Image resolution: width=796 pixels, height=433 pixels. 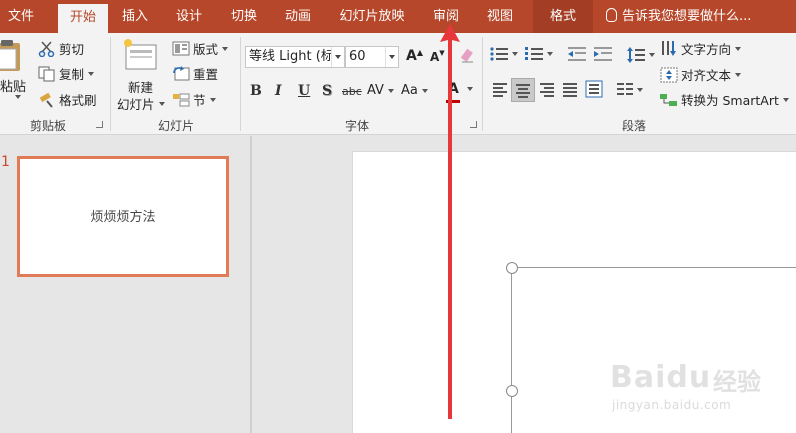 I want to click on font-size-combo: 60, so click(x=372, y=57).